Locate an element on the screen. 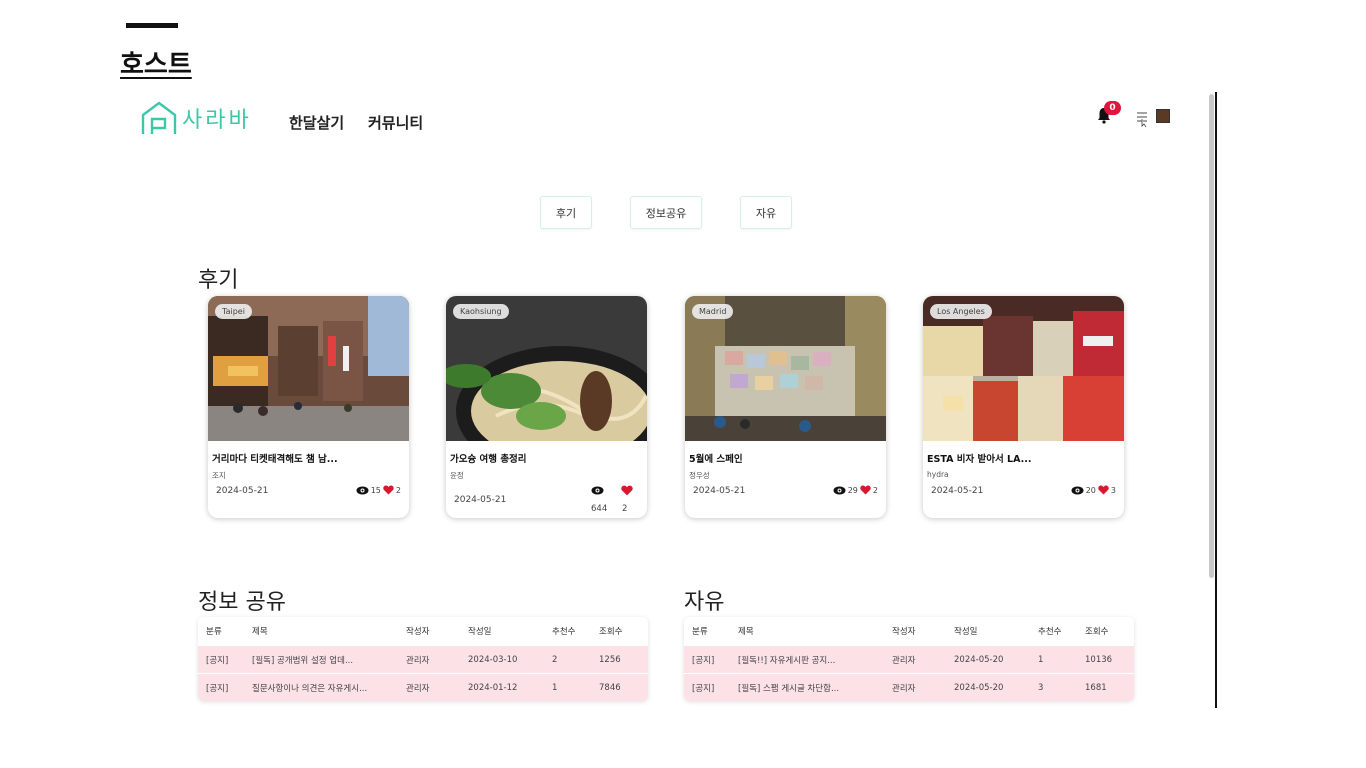  tab-info-share: 정보공유 is located at coordinates (666, 212).